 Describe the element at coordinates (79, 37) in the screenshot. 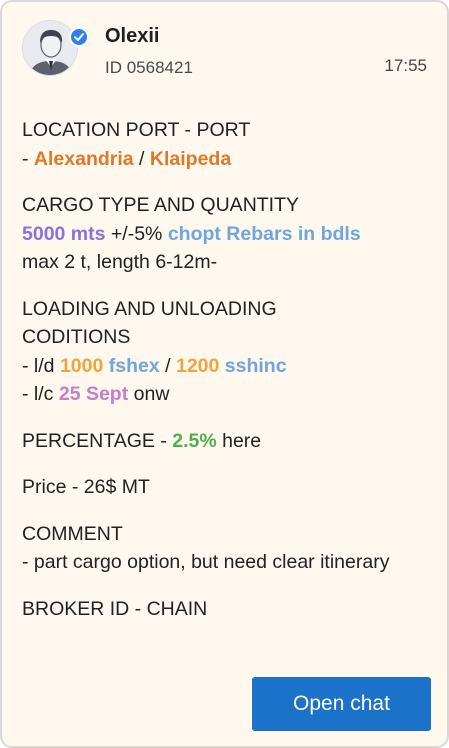

I see `verified-badge-icon` at that location.